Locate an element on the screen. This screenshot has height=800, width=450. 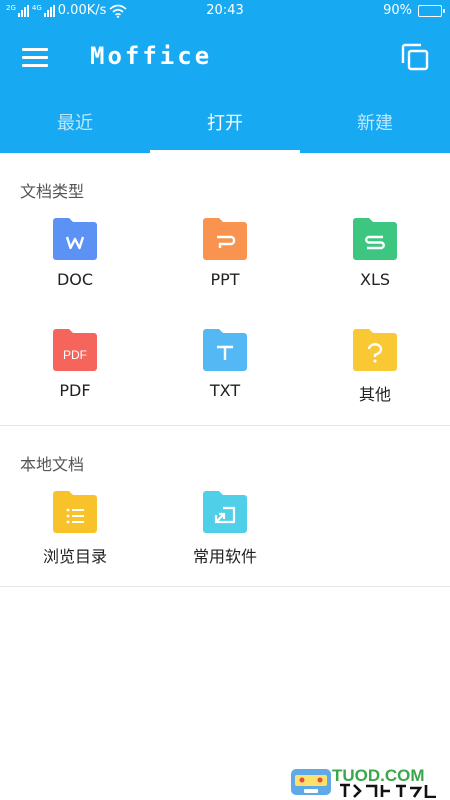
tab-recent: 最近 is located at coordinates (75, 122).